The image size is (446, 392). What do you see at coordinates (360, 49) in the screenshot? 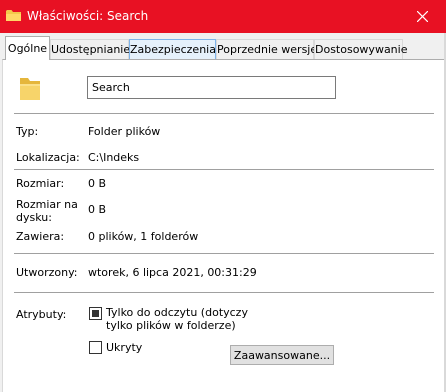
I see `tab-customize: Dostosowywanie` at bounding box center [360, 49].